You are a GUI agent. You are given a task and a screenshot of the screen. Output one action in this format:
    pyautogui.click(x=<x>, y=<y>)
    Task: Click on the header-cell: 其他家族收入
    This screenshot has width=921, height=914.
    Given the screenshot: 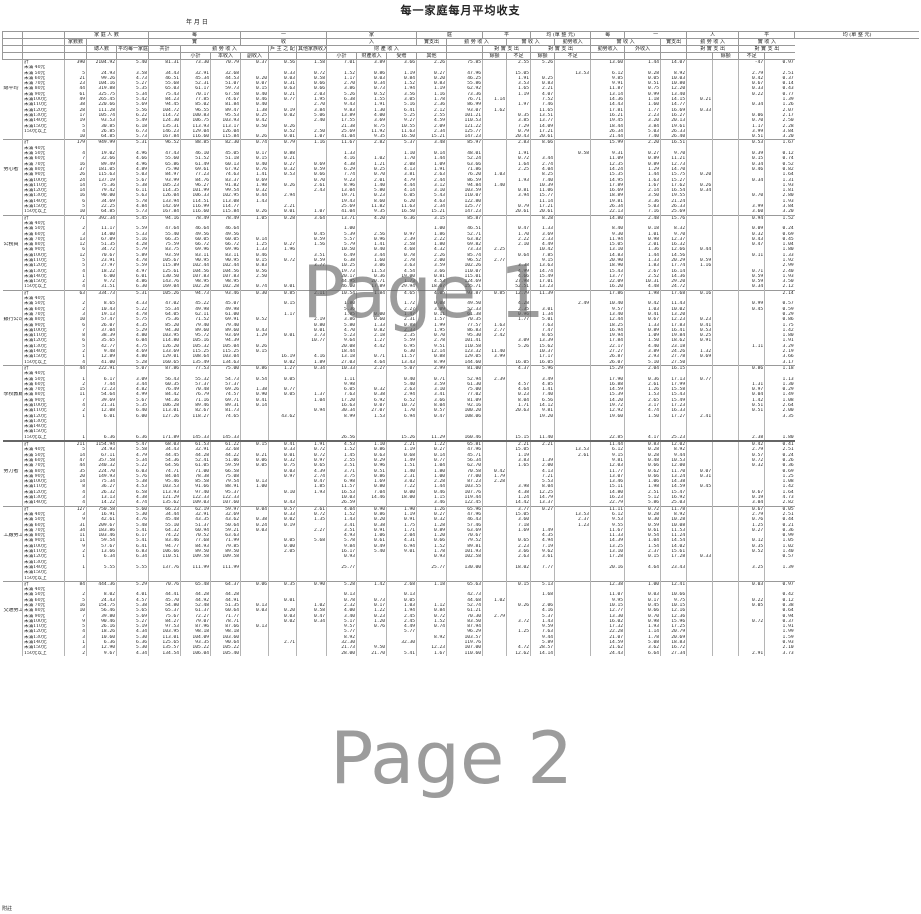 What is the action you would take?
    pyautogui.click(x=311, y=49)
    